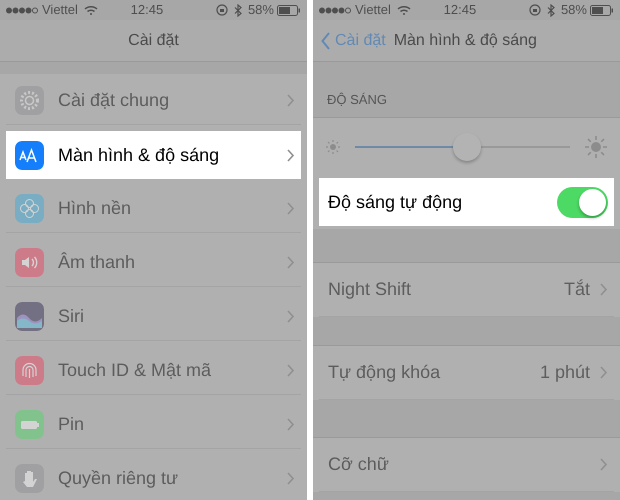  Describe the element at coordinates (326, 41) in the screenshot. I see `back-chevron-icon` at that location.